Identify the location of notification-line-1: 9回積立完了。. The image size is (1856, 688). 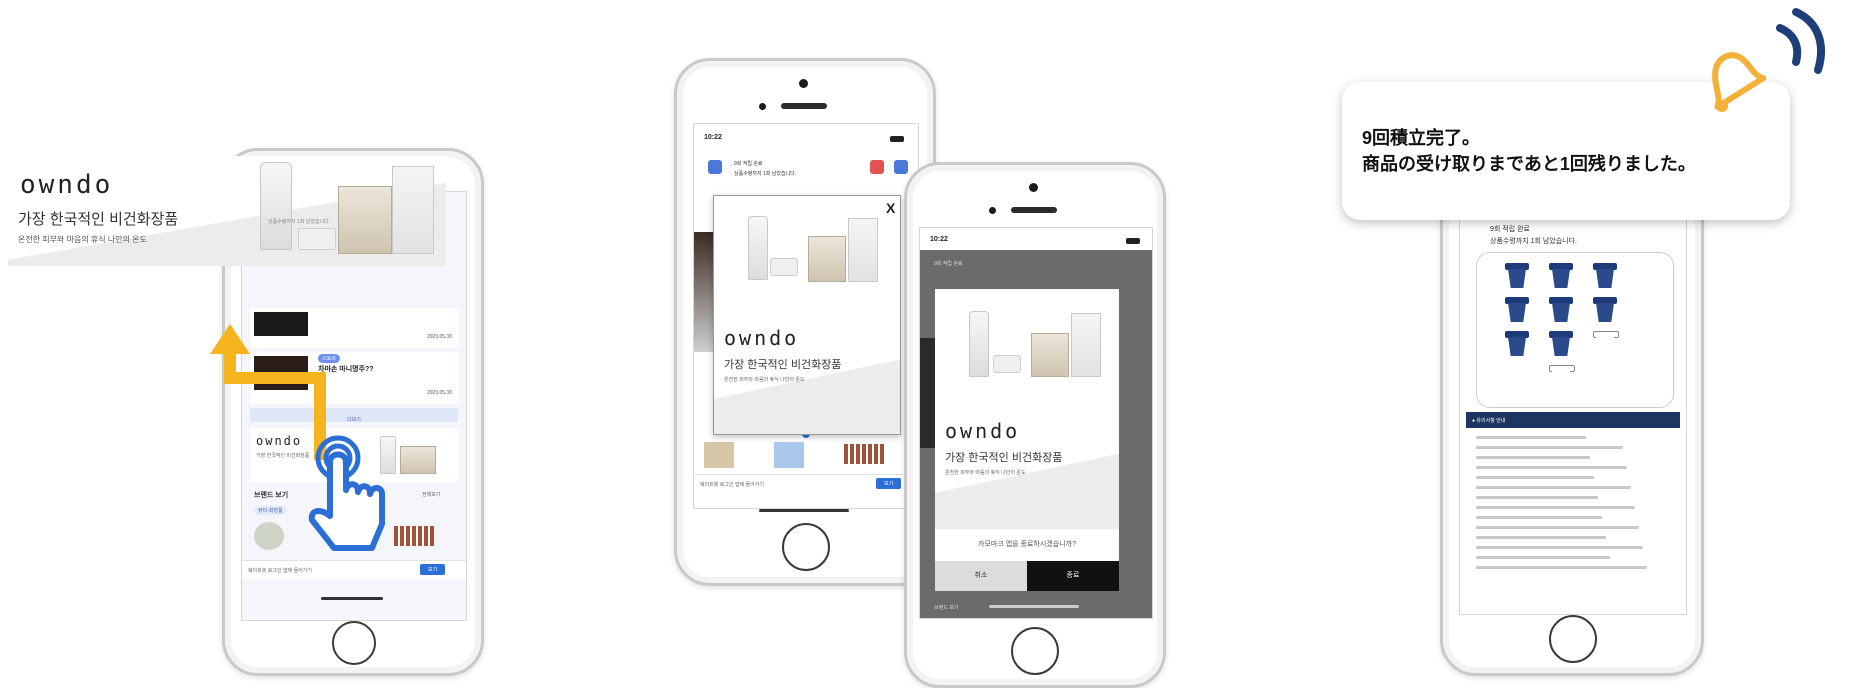
(1421, 138).